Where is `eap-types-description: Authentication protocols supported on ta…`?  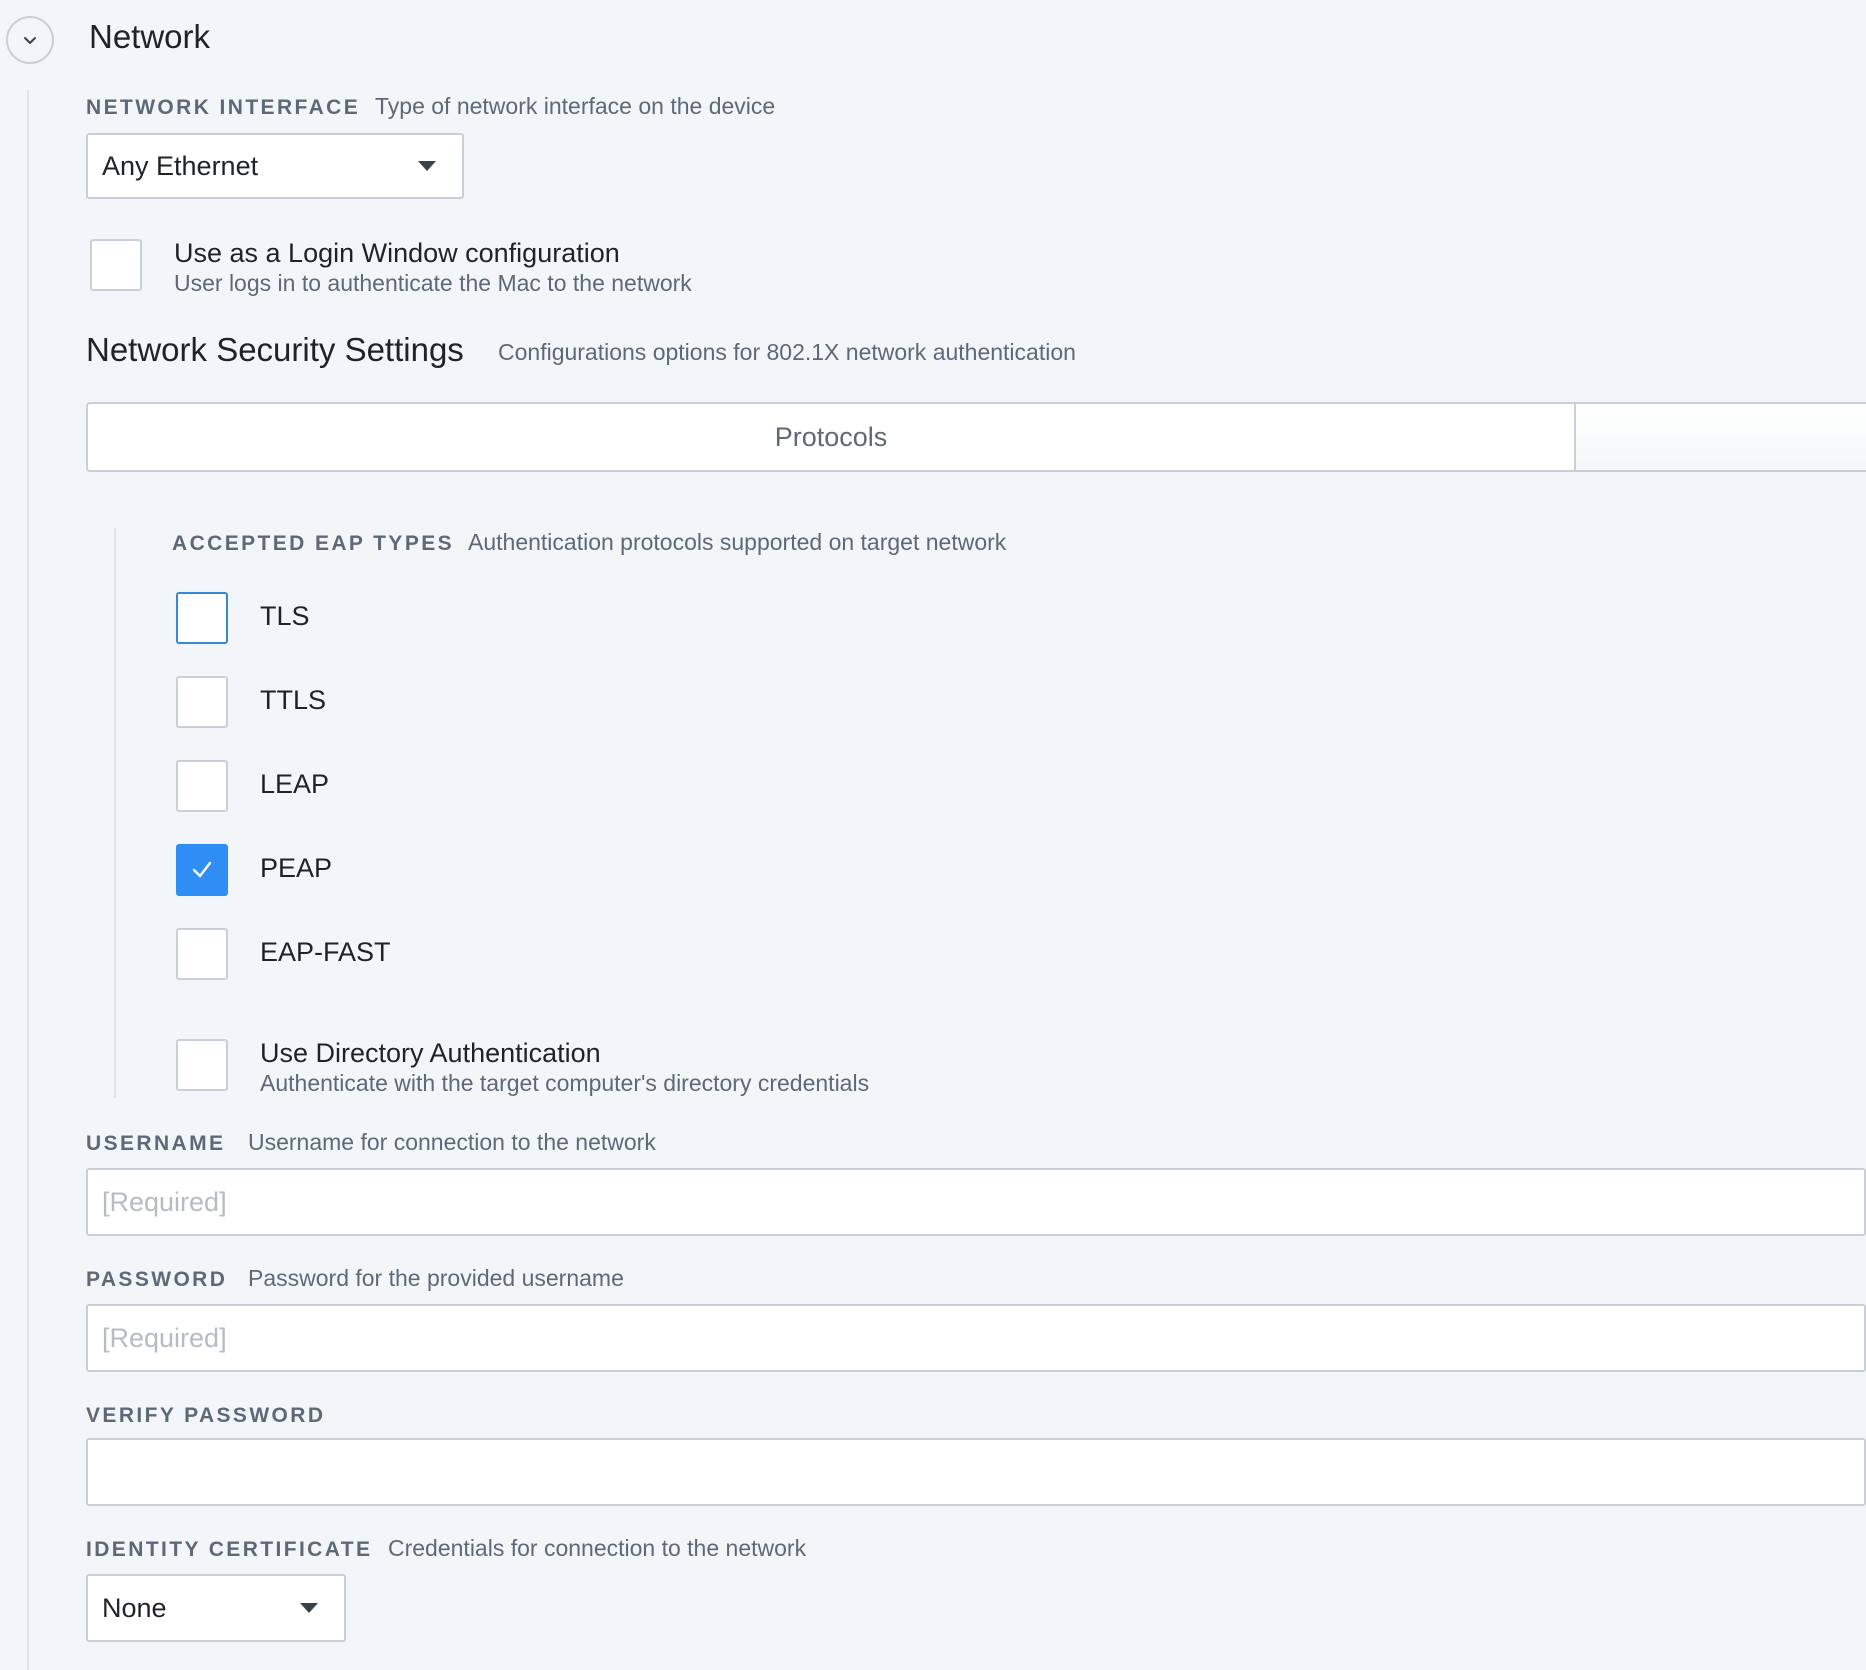 eap-types-description: Authentication protocols supported on ta… is located at coordinates (737, 542).